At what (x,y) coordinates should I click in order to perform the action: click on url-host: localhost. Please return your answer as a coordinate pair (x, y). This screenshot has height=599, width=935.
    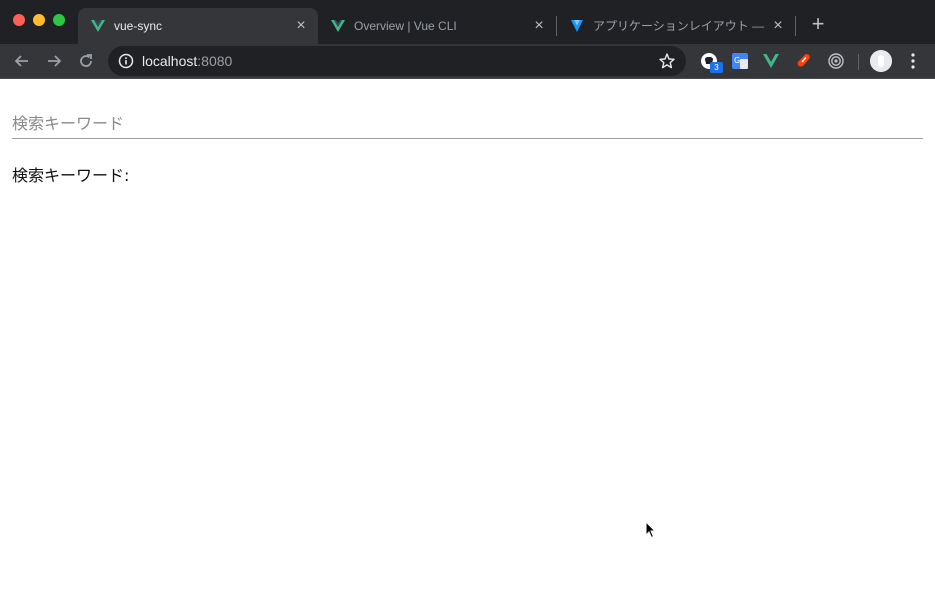
    Looking at the image, I should click on (170, 61).